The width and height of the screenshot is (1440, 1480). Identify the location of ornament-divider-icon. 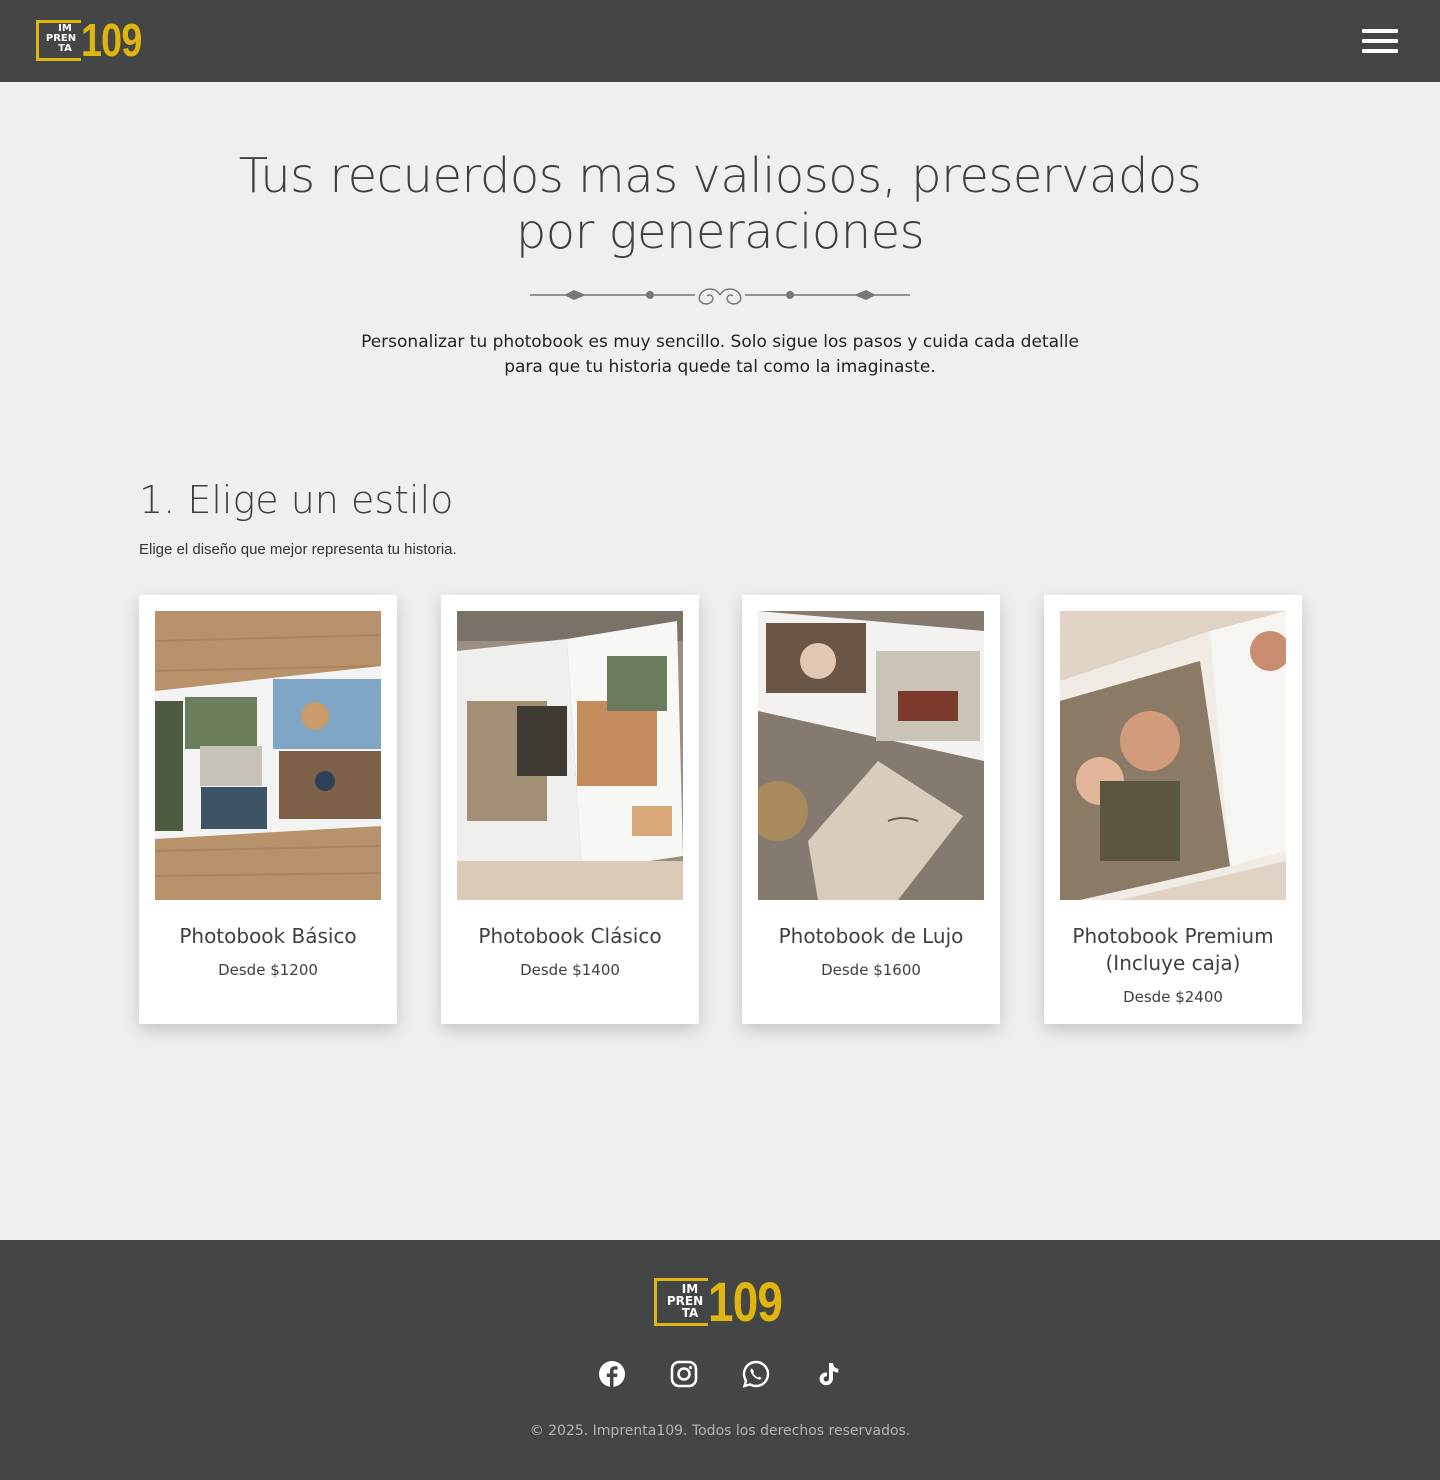
(720, 296).